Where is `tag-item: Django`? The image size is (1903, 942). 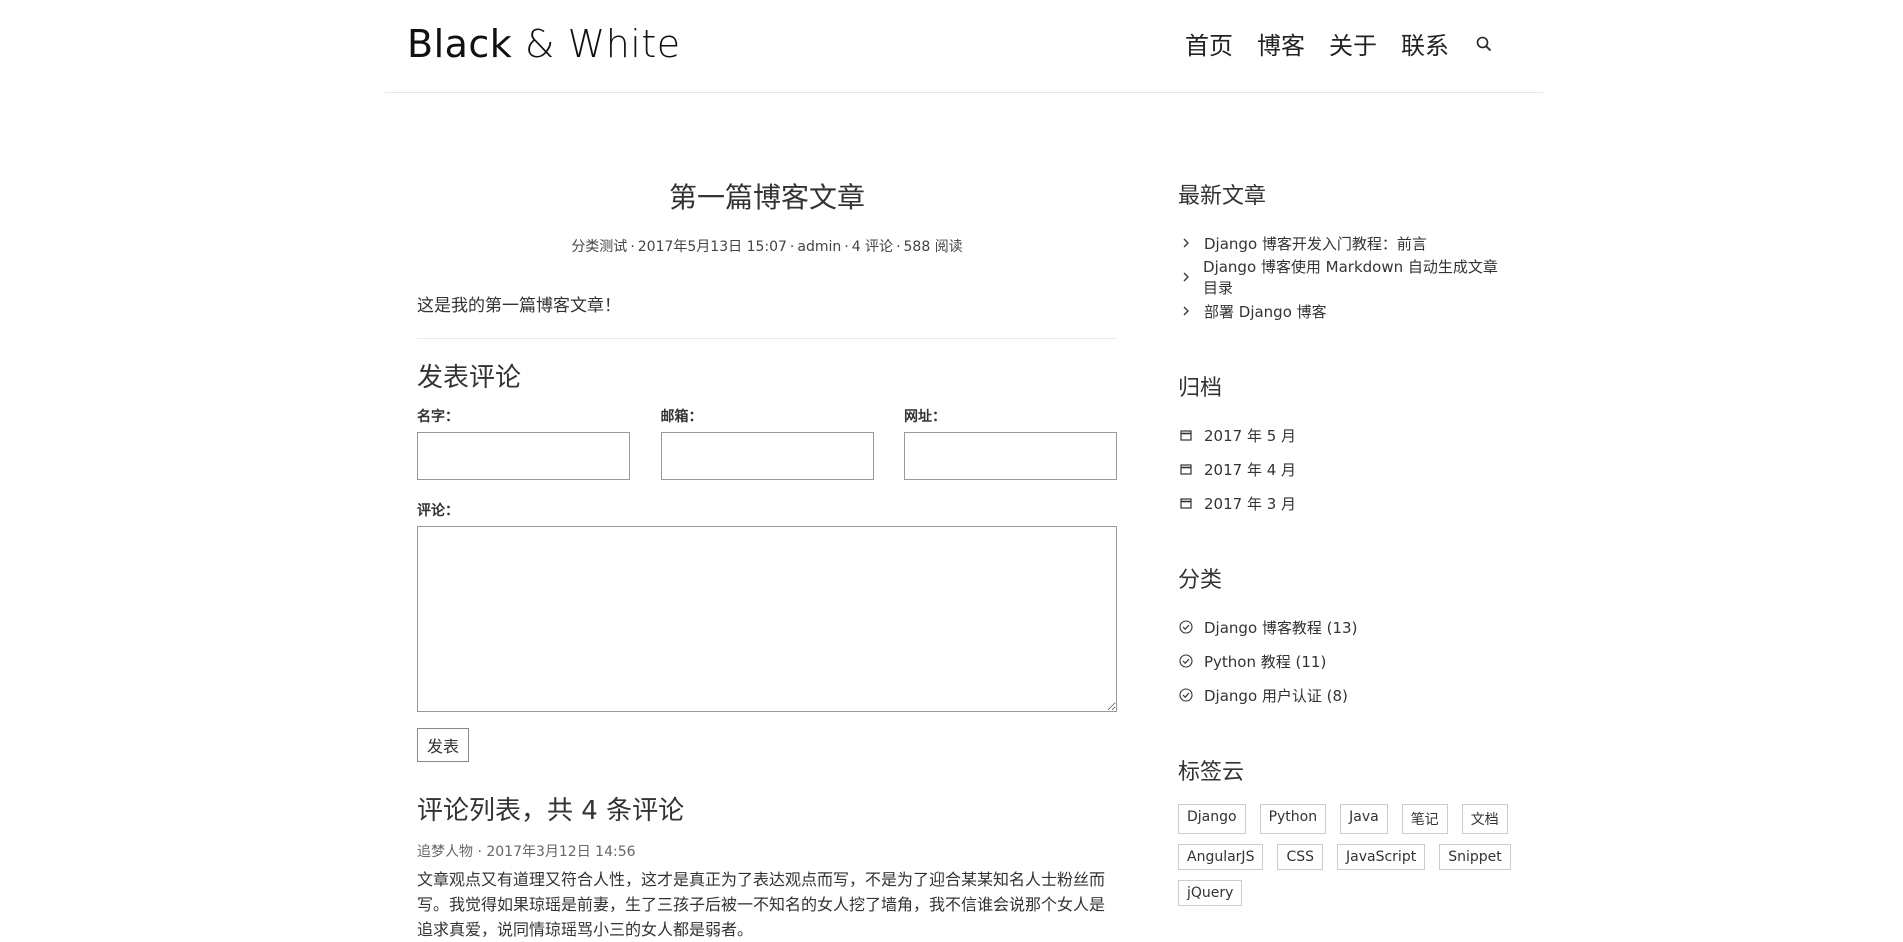 tag-item: Django is located at coordinates (1212, 819).